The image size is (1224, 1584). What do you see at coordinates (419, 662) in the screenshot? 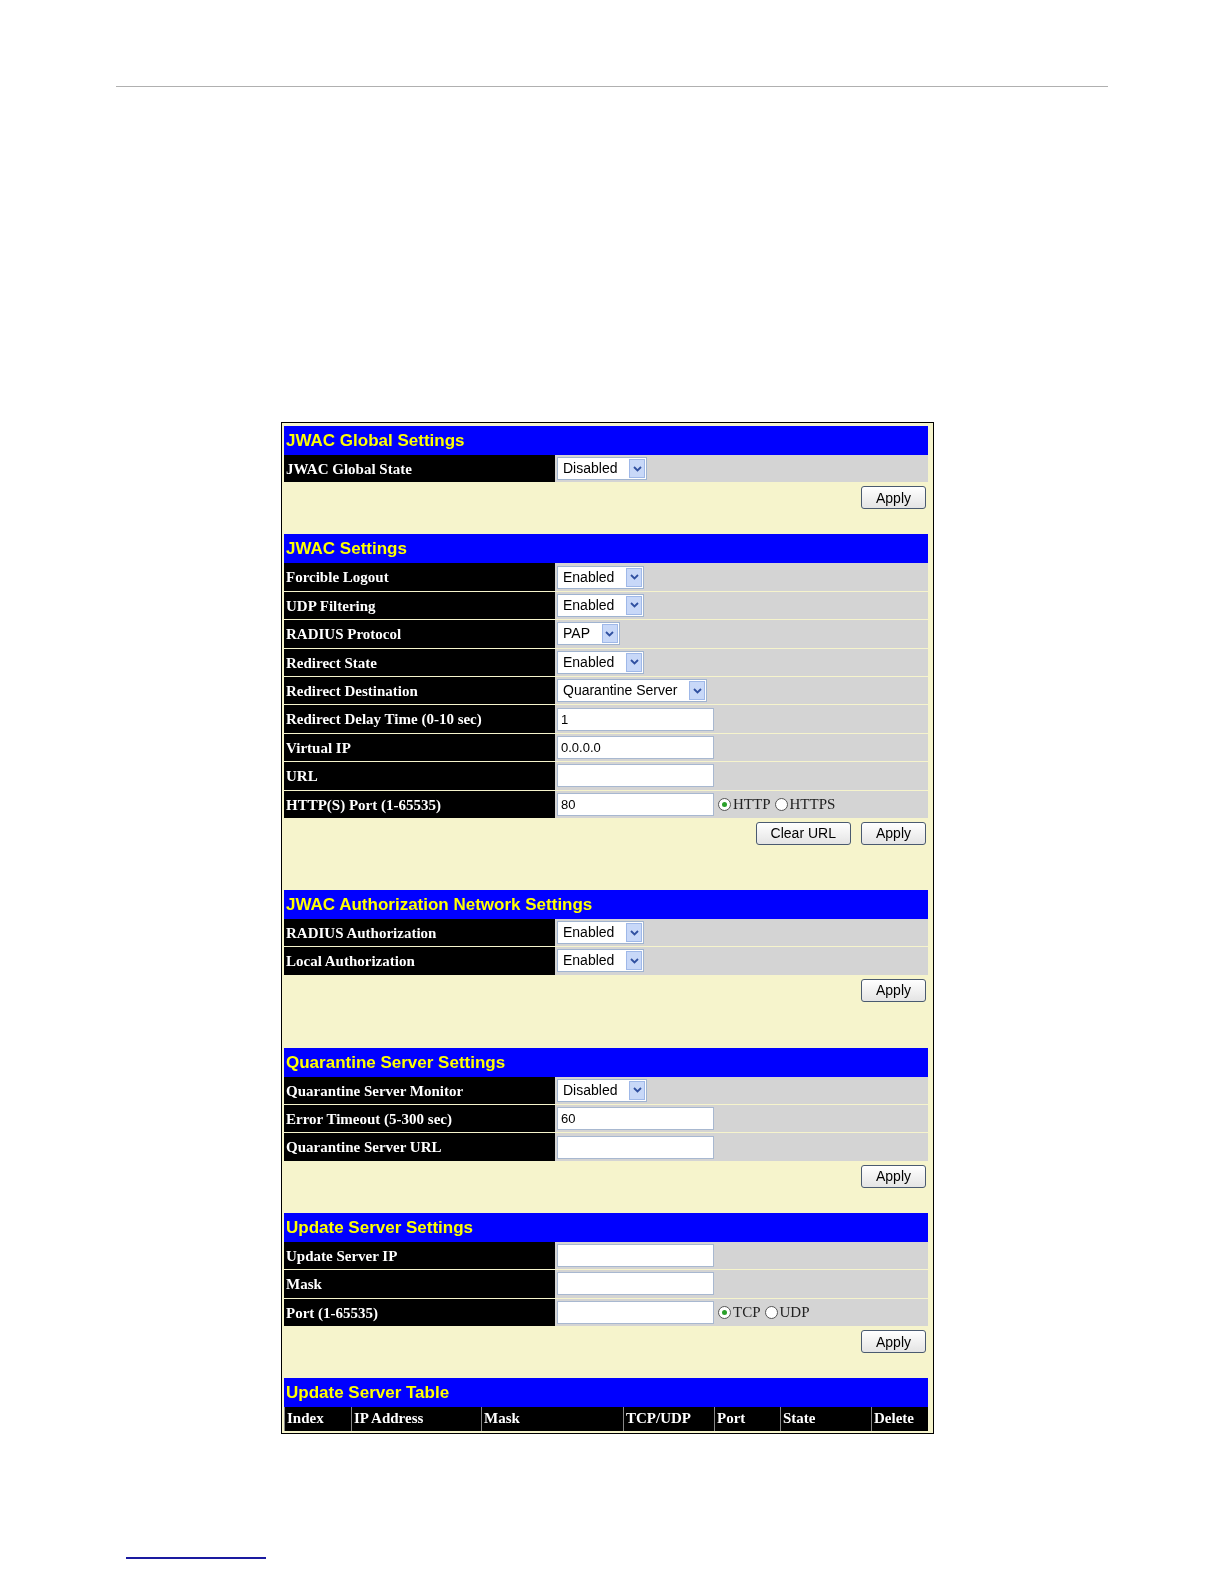
I see `field-label: Redirect State` at bounding box center [419, 662].